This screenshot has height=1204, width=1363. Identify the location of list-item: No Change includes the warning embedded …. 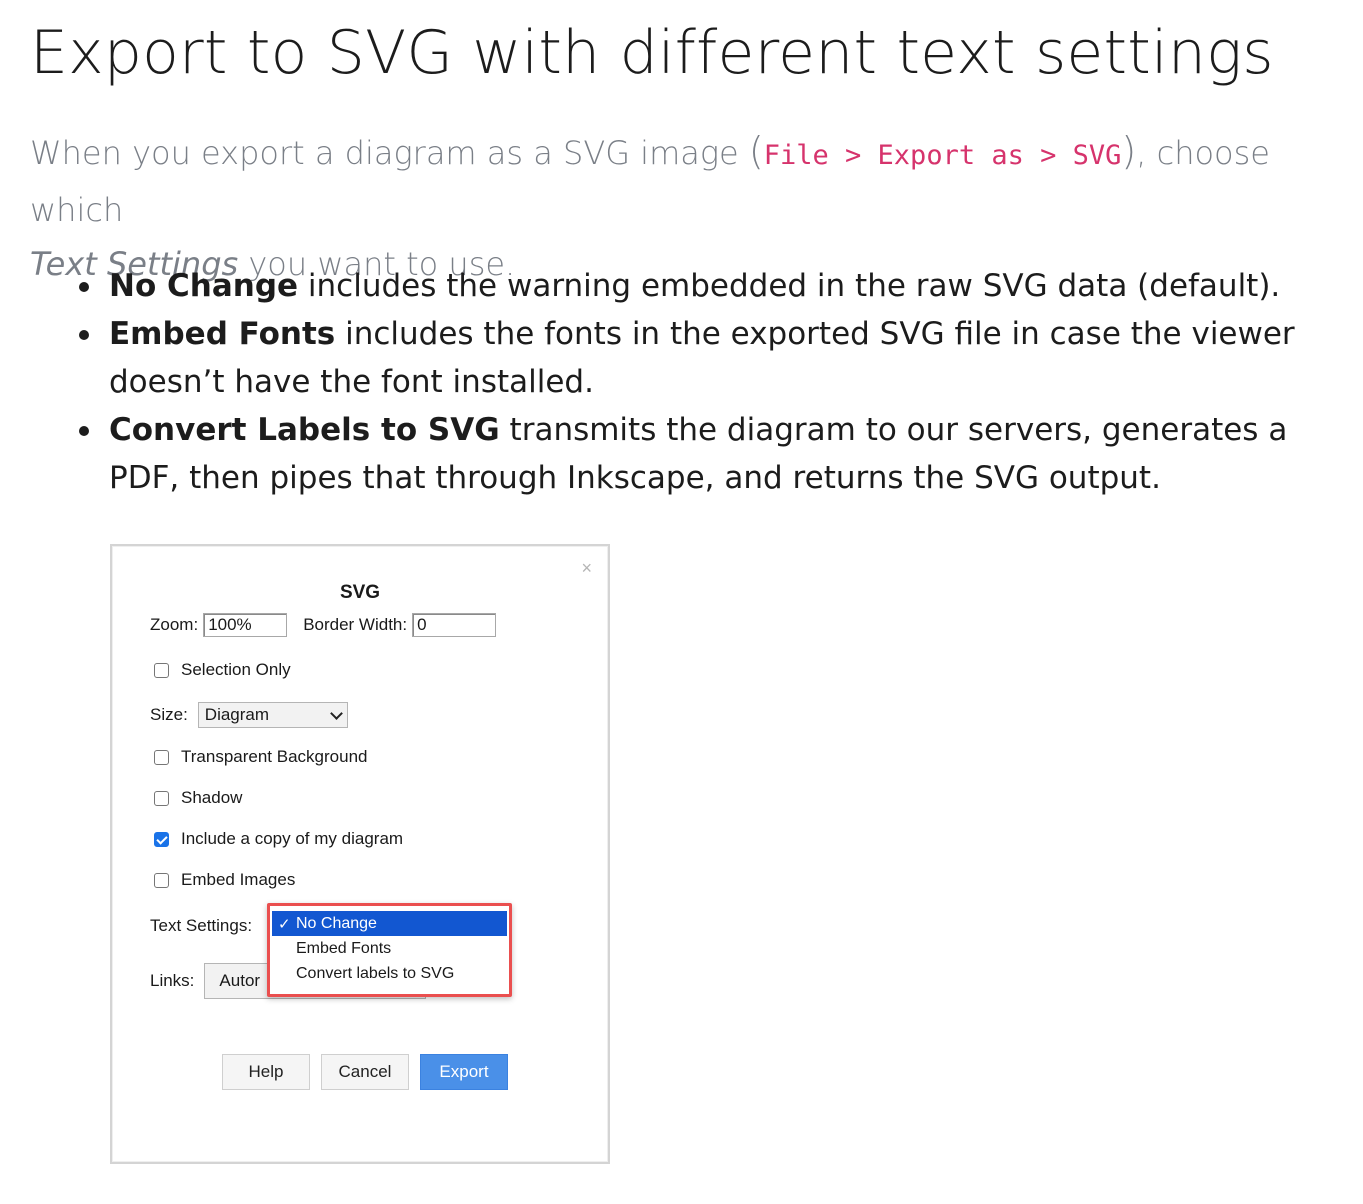
(719, 286).